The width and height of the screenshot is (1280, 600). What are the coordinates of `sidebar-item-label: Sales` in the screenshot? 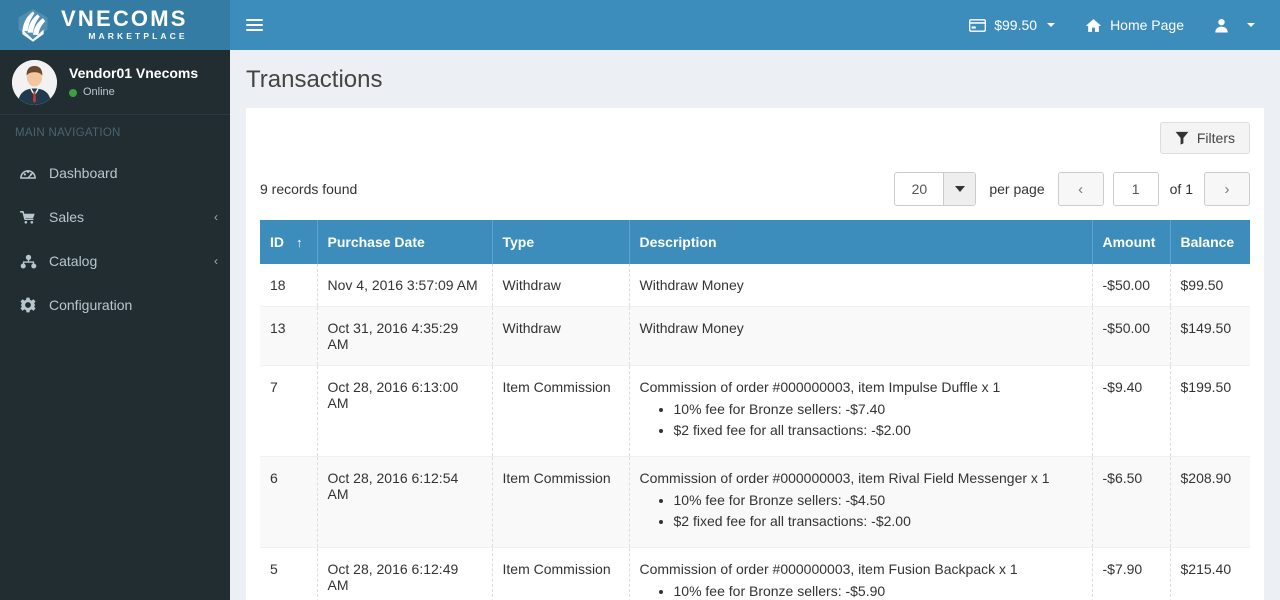 It's located at (67, 217).